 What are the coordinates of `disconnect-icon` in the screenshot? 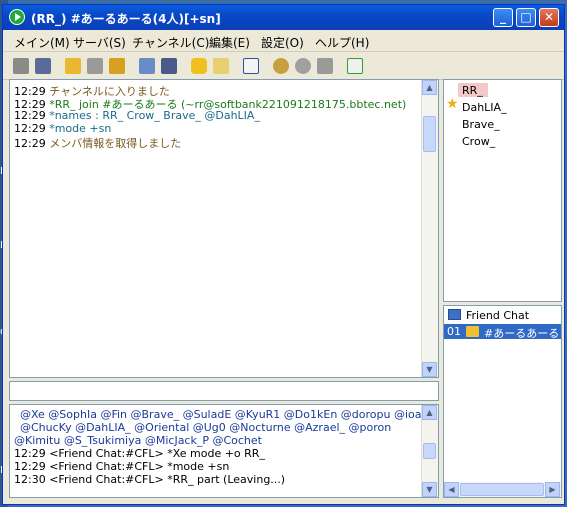 It's located at (43, 66).